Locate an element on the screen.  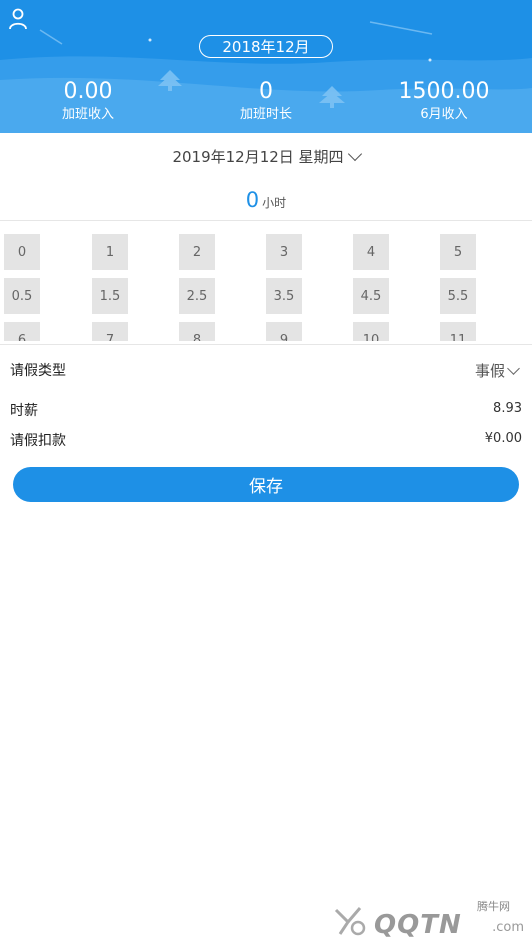
hour-option: 0.5 is located at coordinates (22, 296).